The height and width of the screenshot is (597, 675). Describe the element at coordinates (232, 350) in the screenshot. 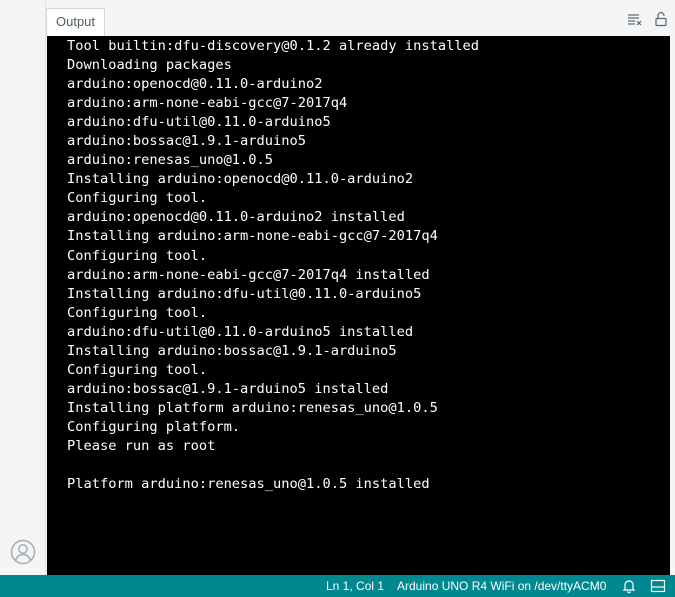

I see `console-line: Installing arduino:bossac@1.9.1-arduino5` at that location.